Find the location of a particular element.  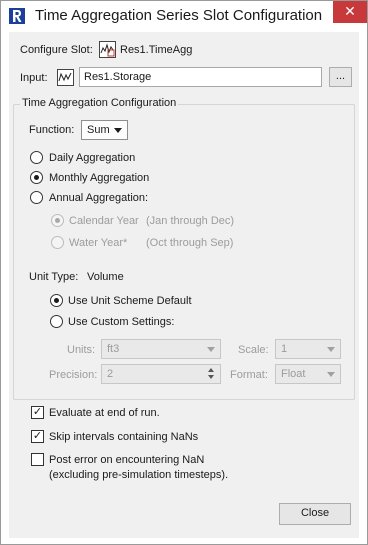

calendar-year-label: Calendar Year is located at coordinates (104, 221).